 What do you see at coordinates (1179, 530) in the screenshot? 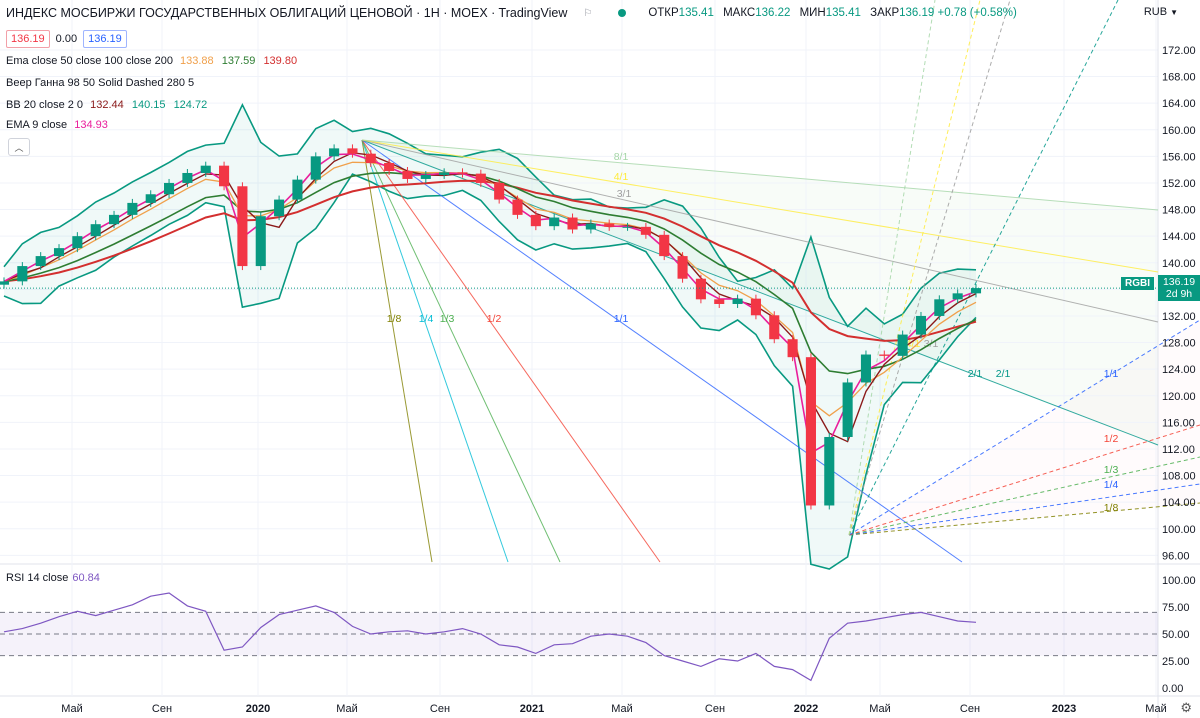
I see `price-tick-label: 100.00` at bounding box center [1179, 530].